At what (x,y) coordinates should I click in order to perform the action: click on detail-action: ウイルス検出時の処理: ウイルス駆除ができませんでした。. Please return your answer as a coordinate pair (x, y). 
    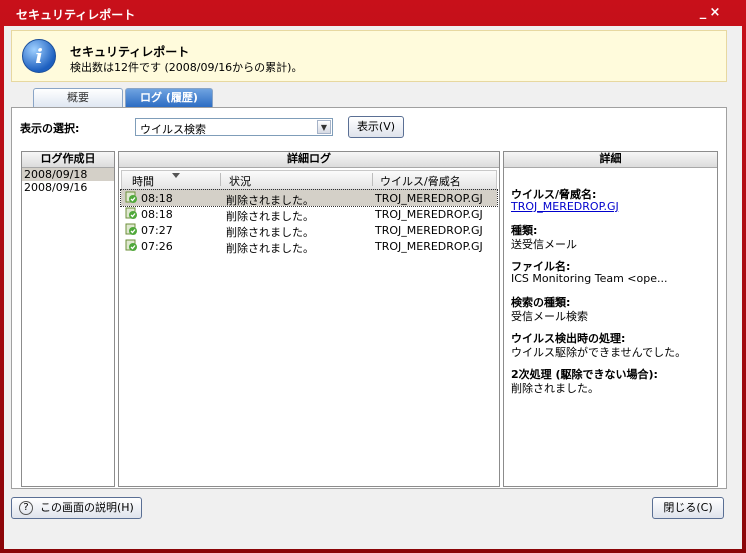
    Looking at the image, I should click on (599, 344).